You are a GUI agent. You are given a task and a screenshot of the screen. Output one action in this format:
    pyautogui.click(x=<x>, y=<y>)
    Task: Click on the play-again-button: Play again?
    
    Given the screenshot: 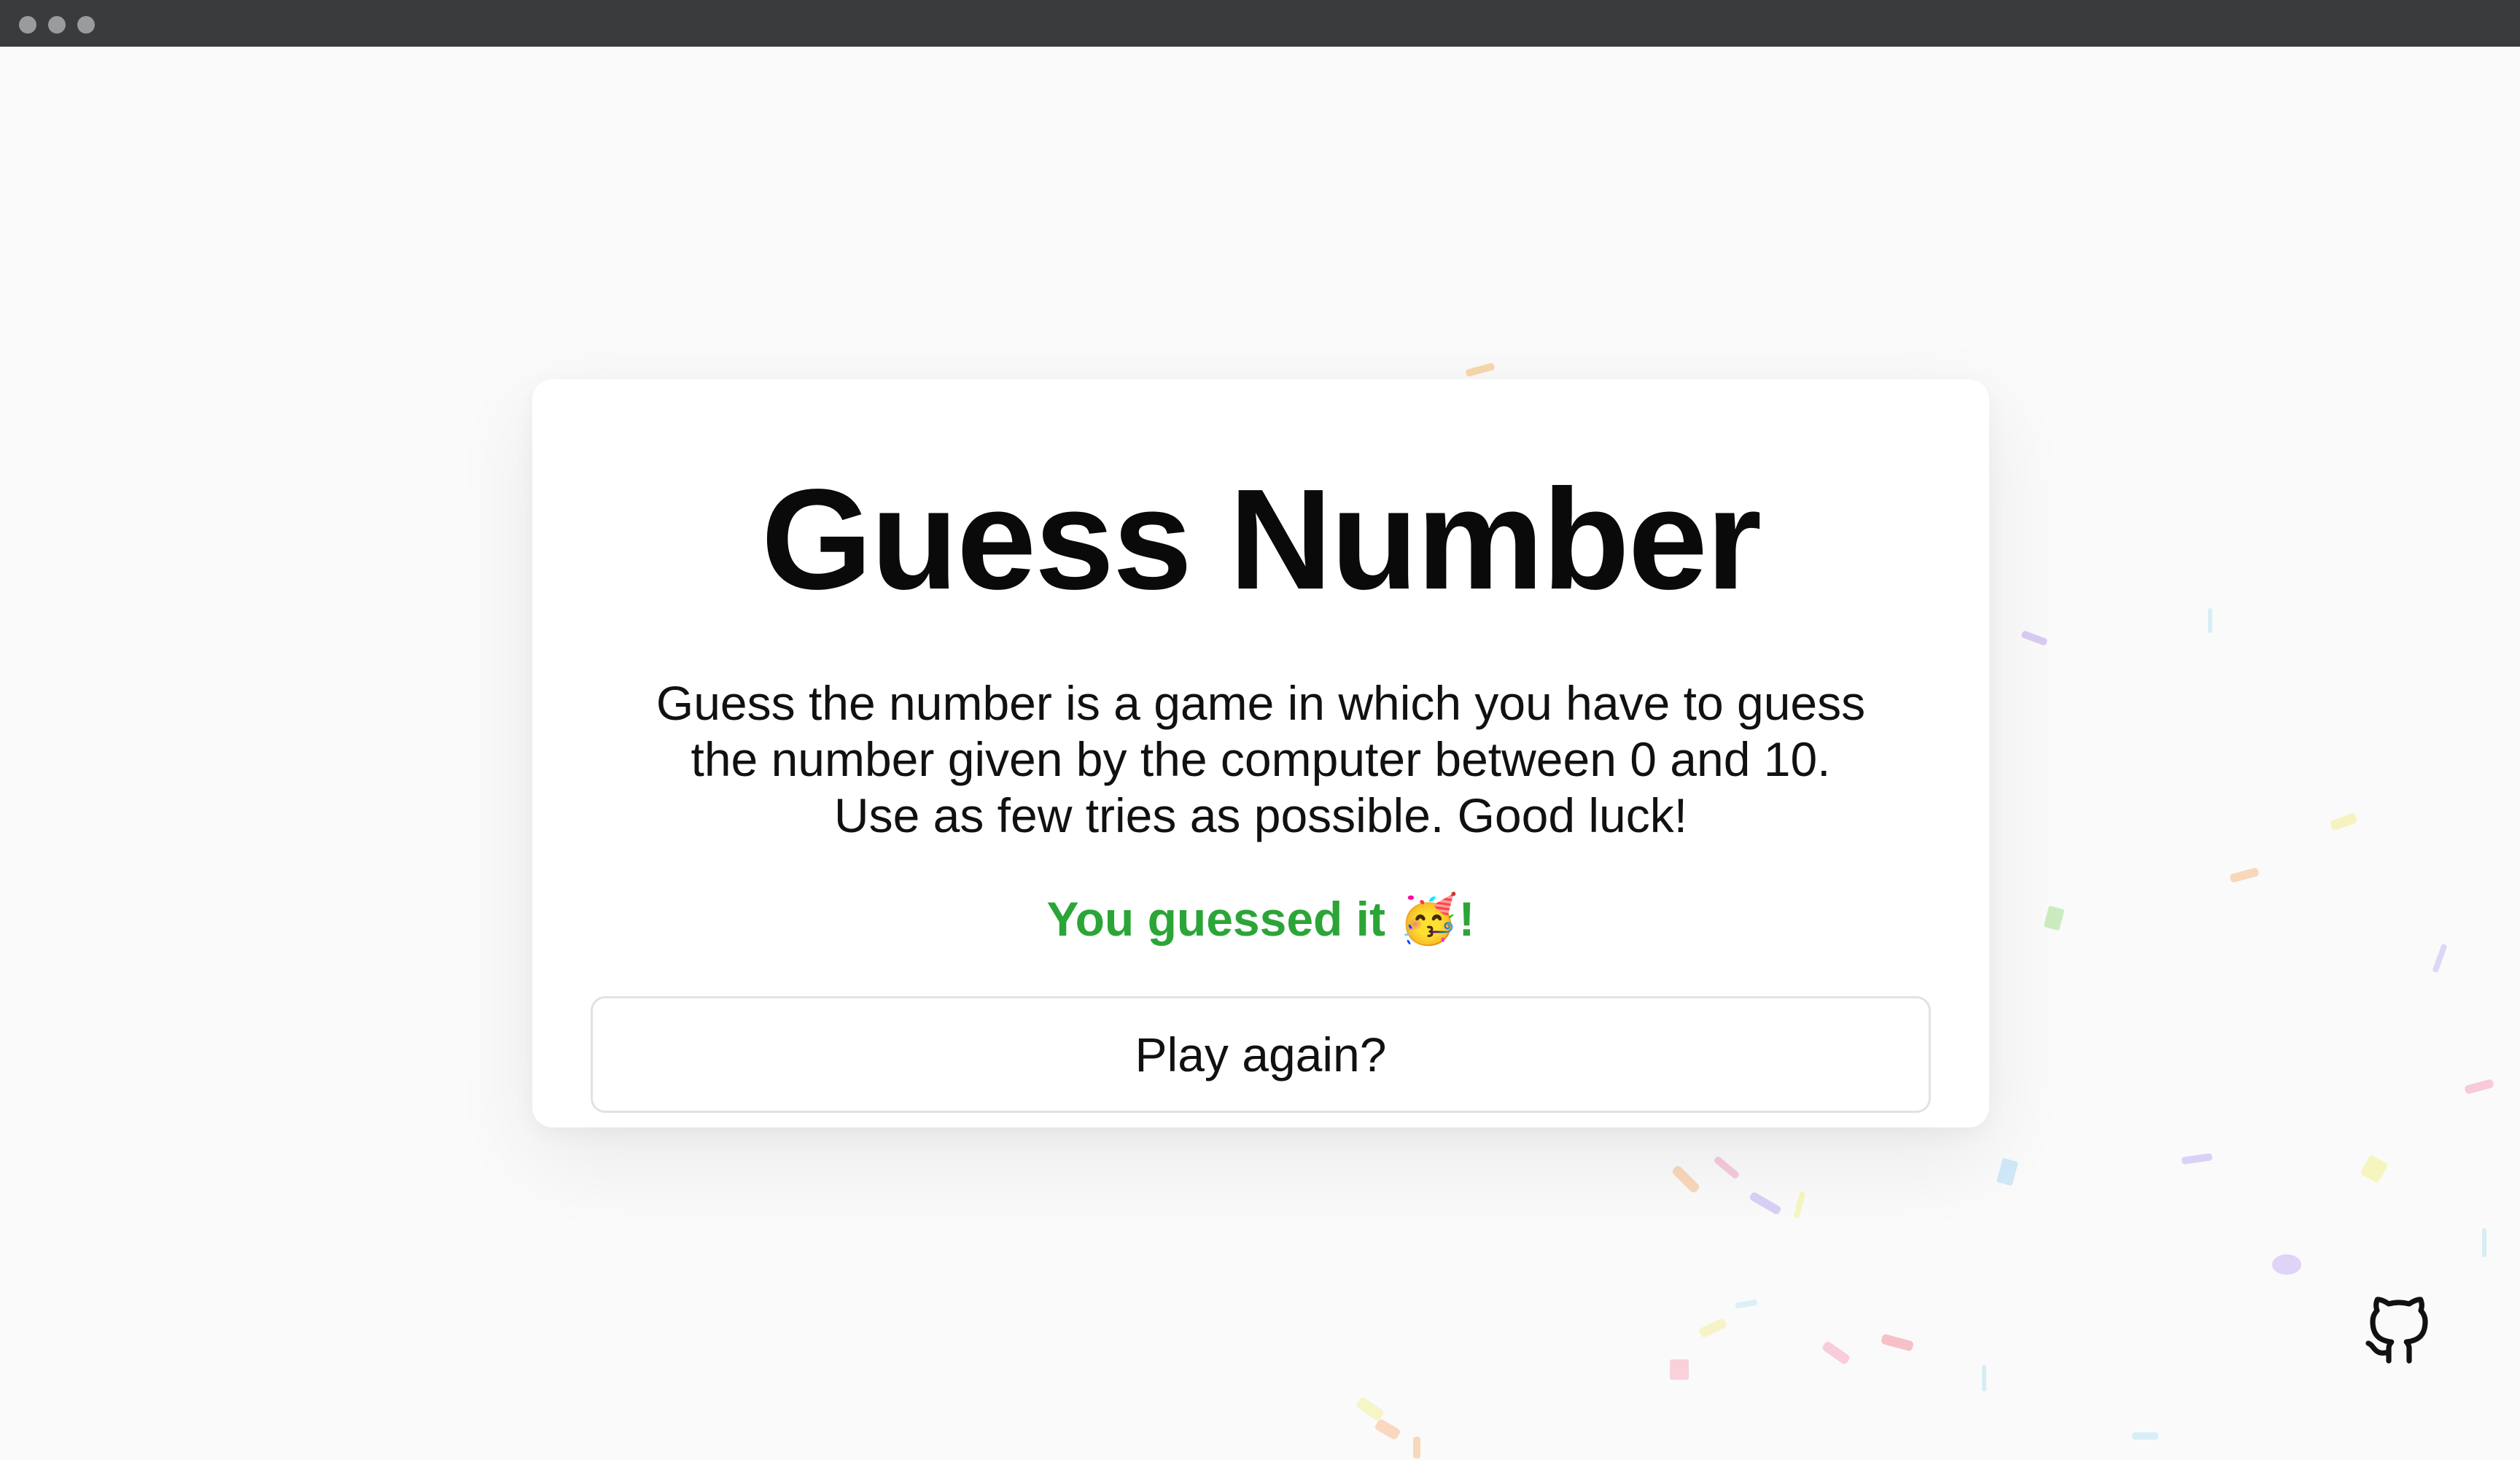 What is the action you would take?
    pyautogui.click(x=1261, y=1054)
    